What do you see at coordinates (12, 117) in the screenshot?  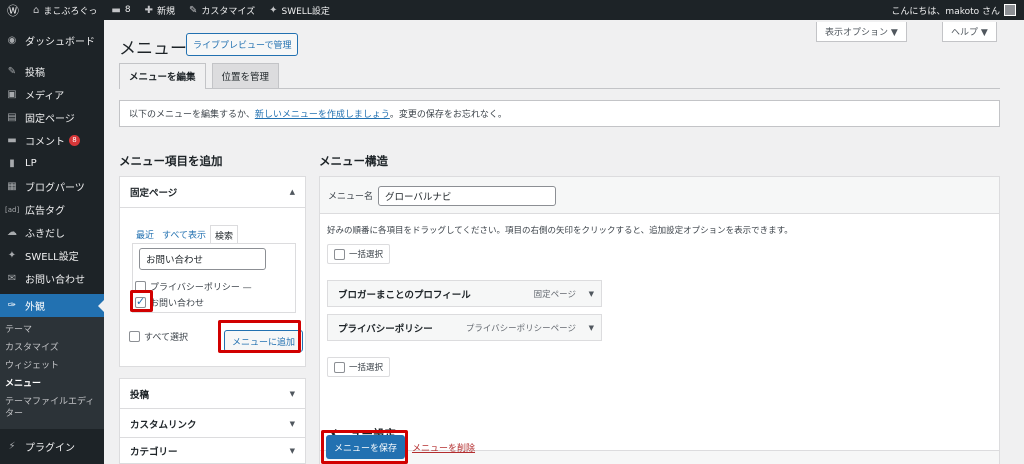 I see `page-icon: ▤` at bounding box center [12, 117].